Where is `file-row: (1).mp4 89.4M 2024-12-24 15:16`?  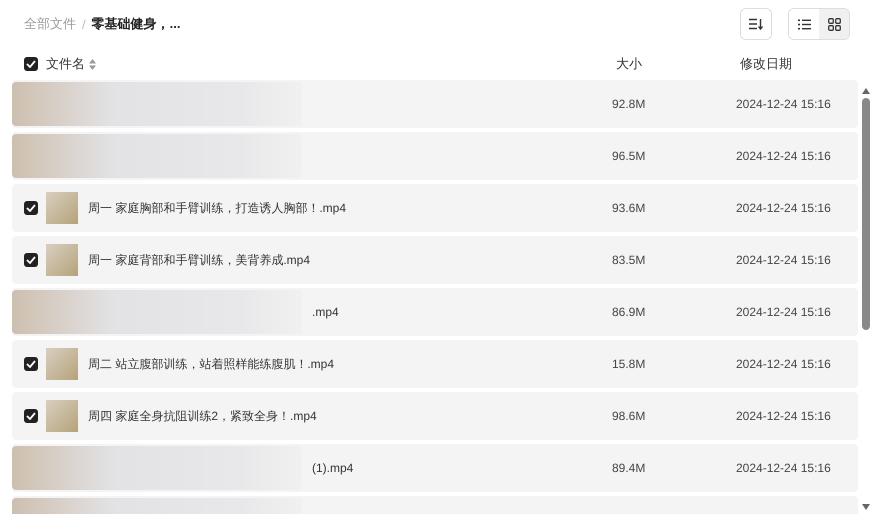 file-row: (1).mp4 89.4M 2024-12-24 15:16 is located at coordinates (435, 468).